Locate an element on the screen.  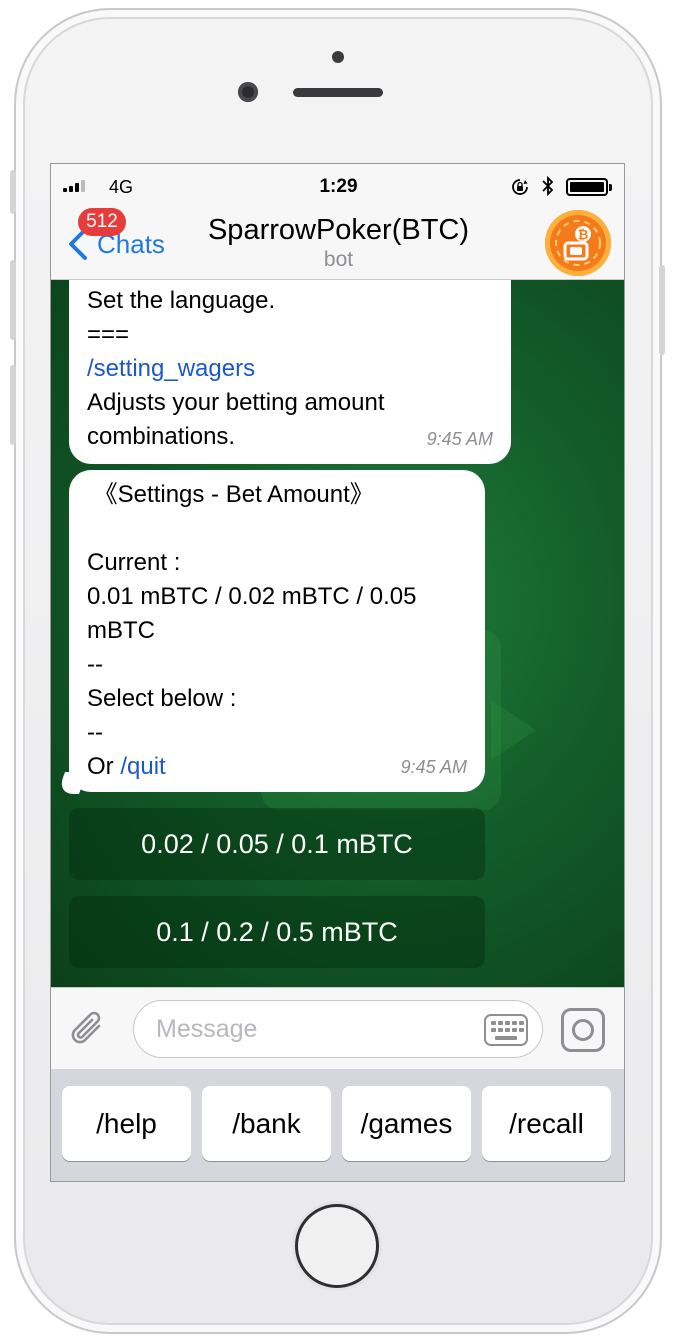
quit-command-link: /quit is located at coordinates (142, 766).